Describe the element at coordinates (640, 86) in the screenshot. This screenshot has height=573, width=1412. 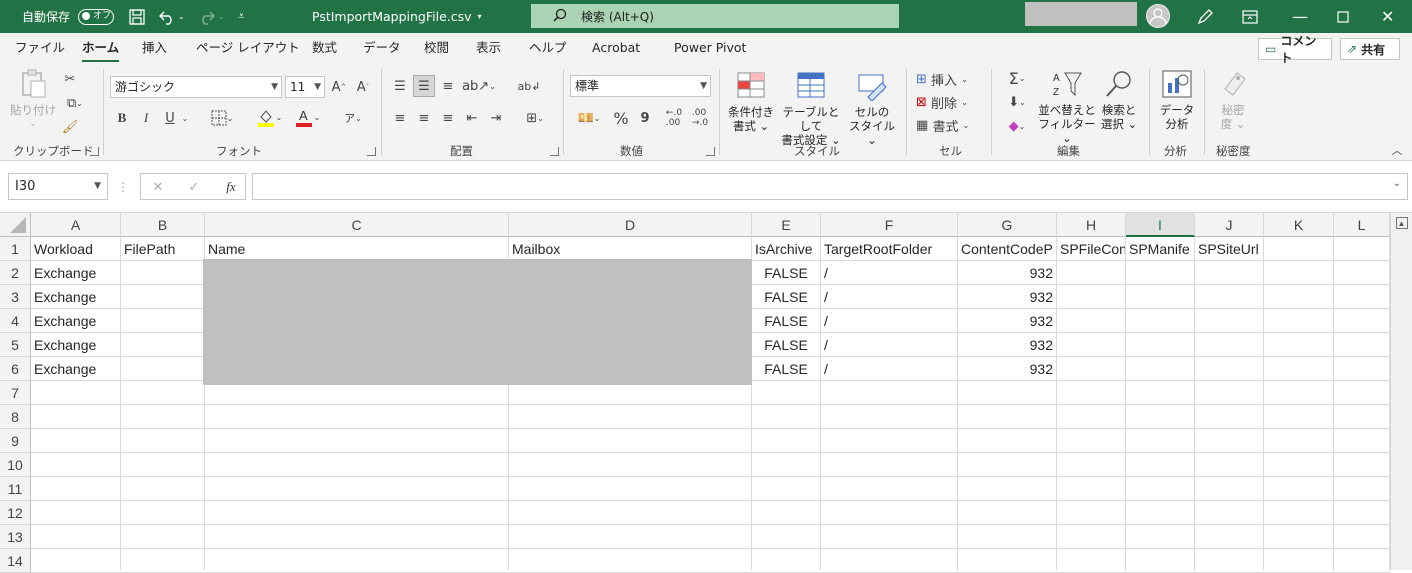
I see `number-format-dropdown: 標準 ▼` at that location.